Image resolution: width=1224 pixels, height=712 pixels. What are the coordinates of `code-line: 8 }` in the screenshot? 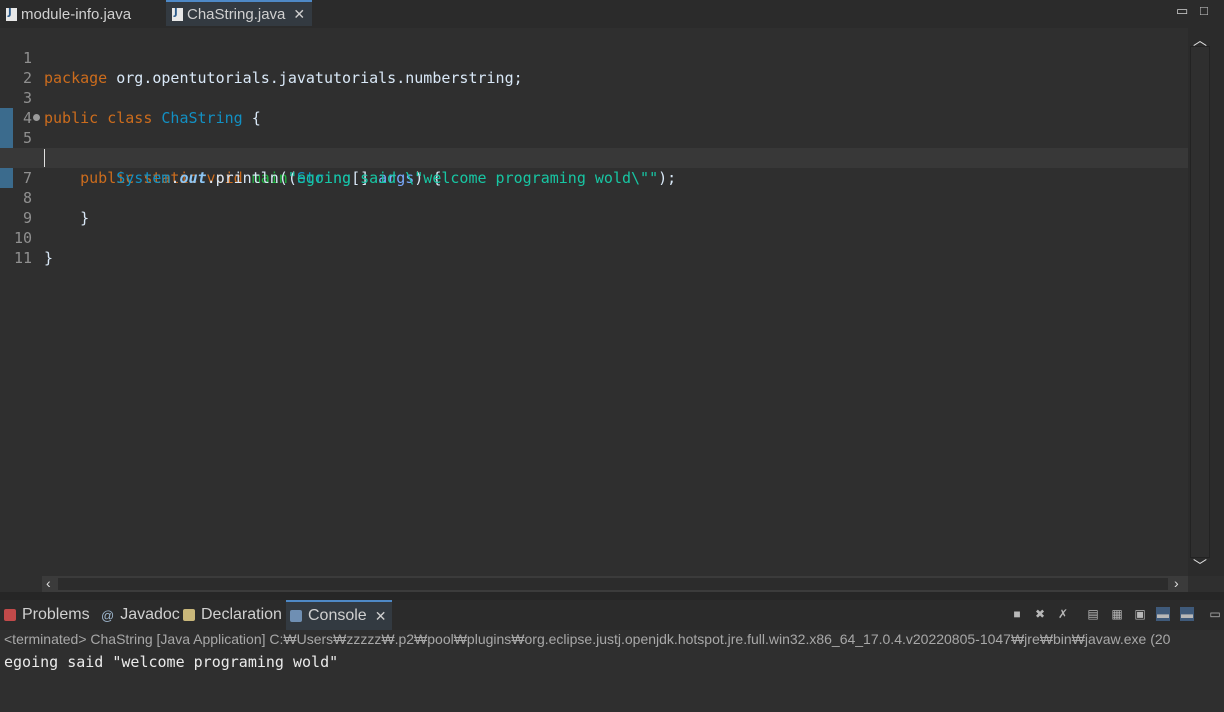 It's located at (594, 197).